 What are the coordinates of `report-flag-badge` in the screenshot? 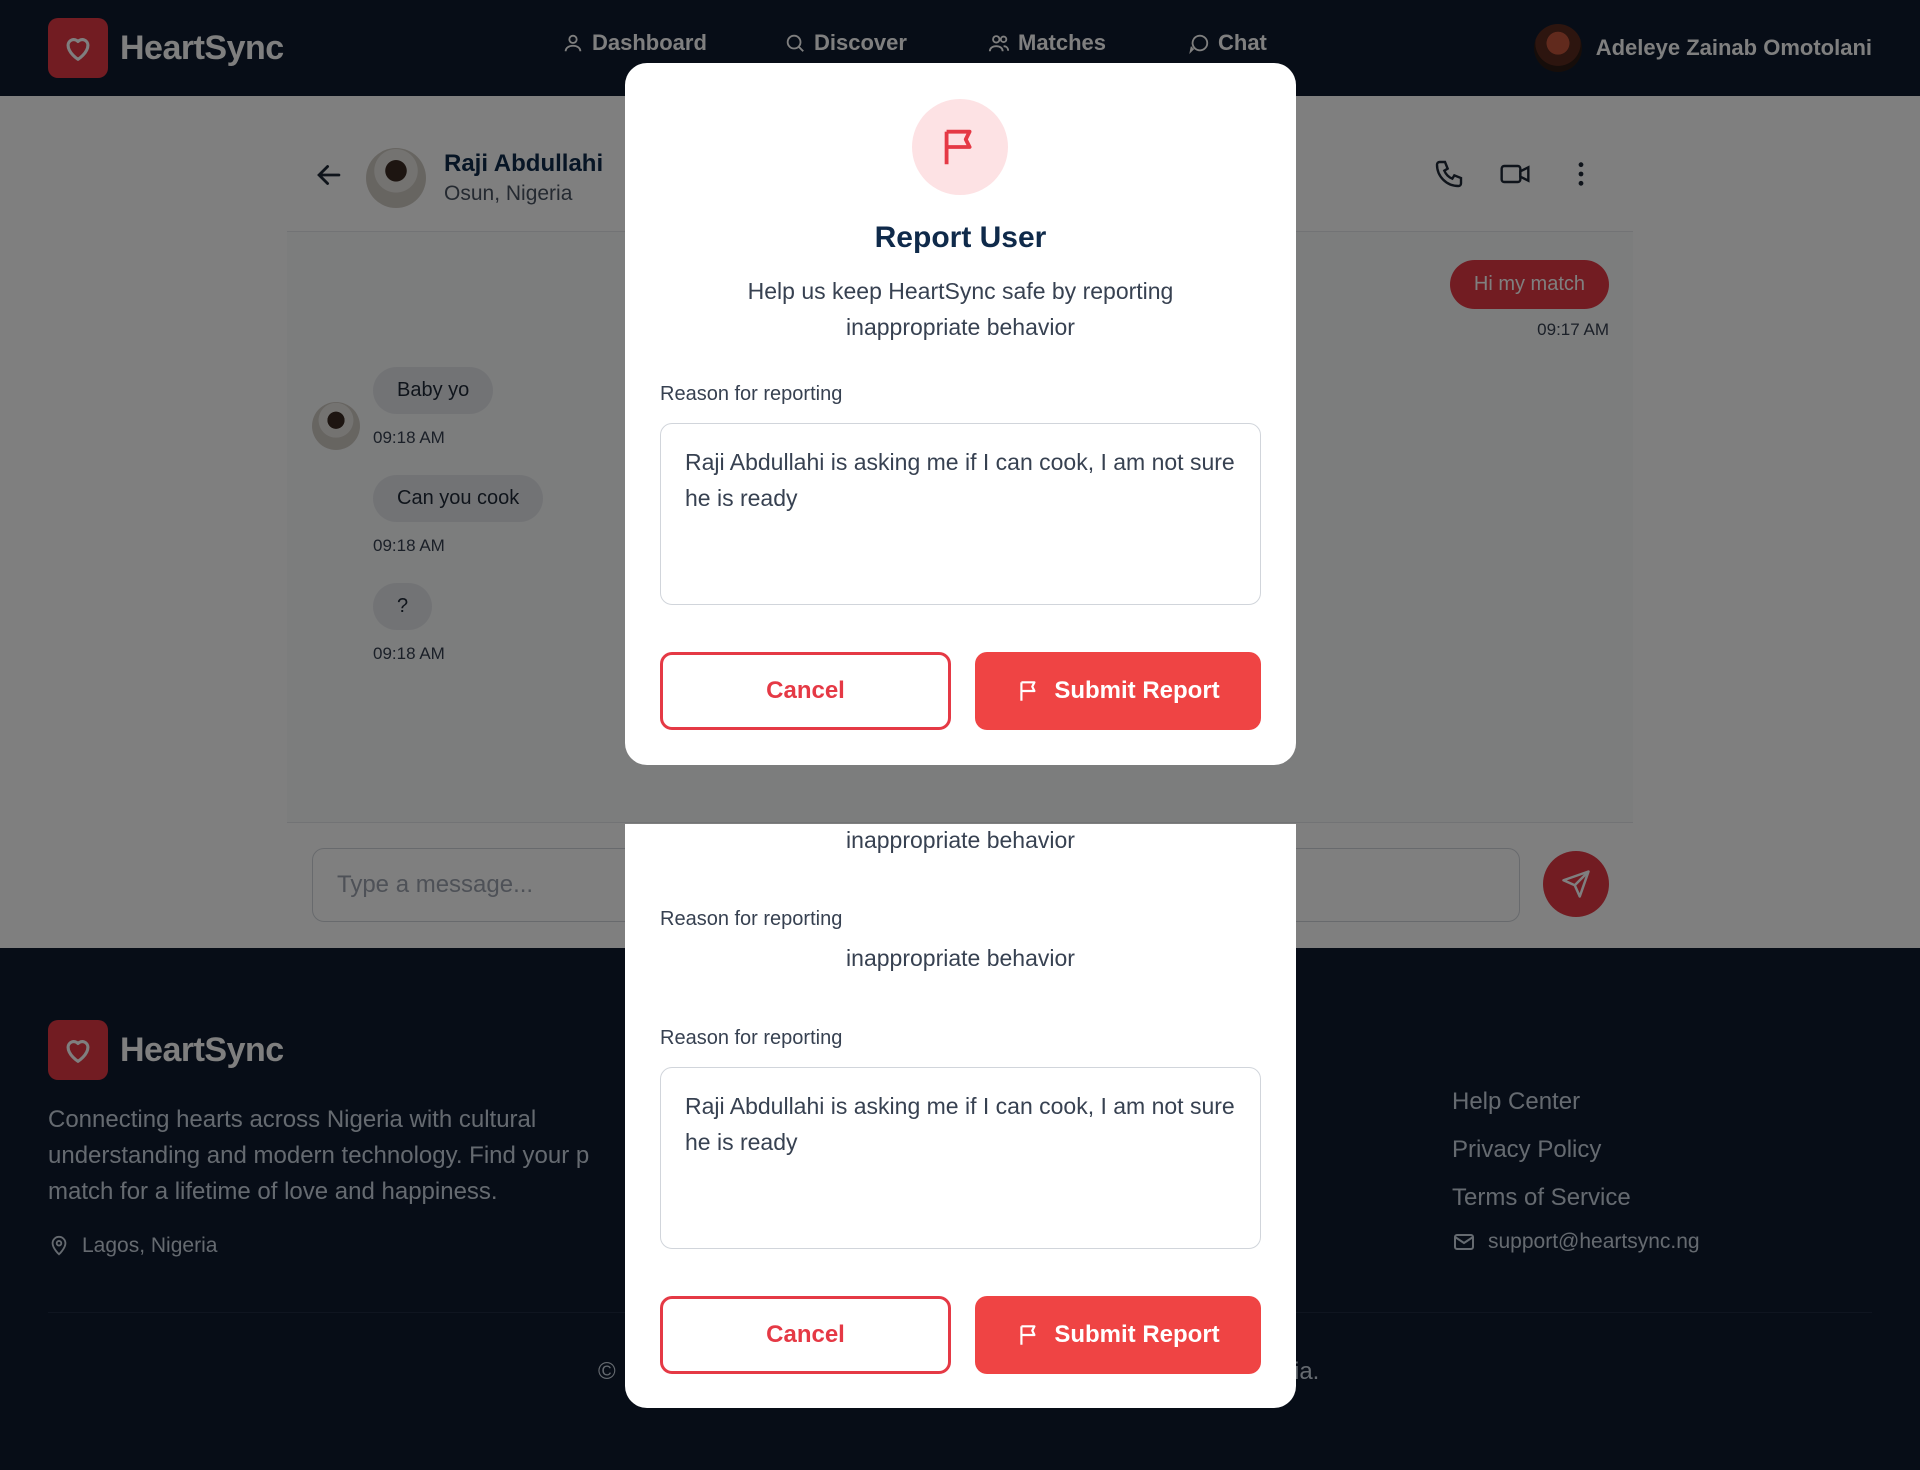 It's located at (960, 147).